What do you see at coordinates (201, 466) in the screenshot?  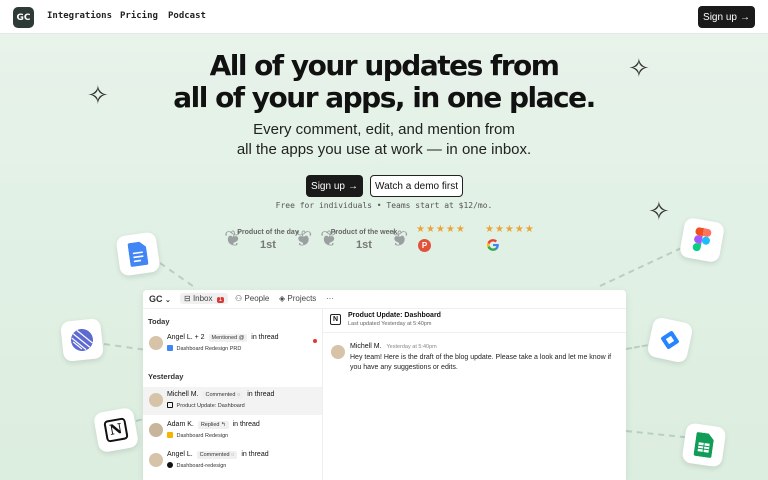 I see `list-item-doc-label: Dashboard-redesign` at bounding box center [201, 466].